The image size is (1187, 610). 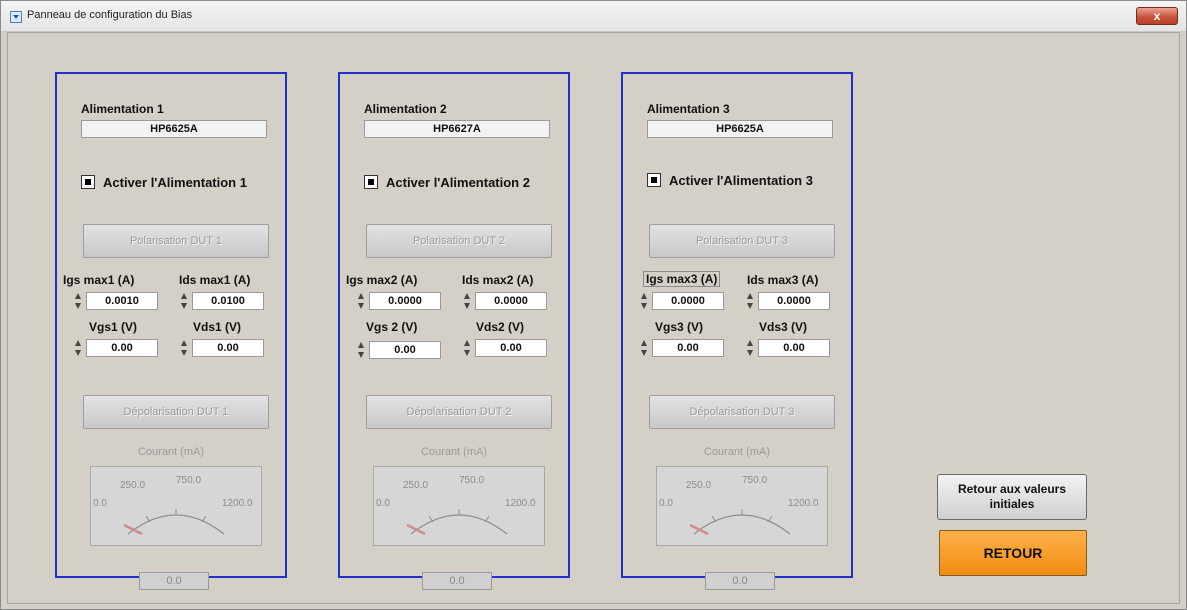 I want to click on enable-supply-label: Activer l'Alimentation 2, so click(x=458, y=182).